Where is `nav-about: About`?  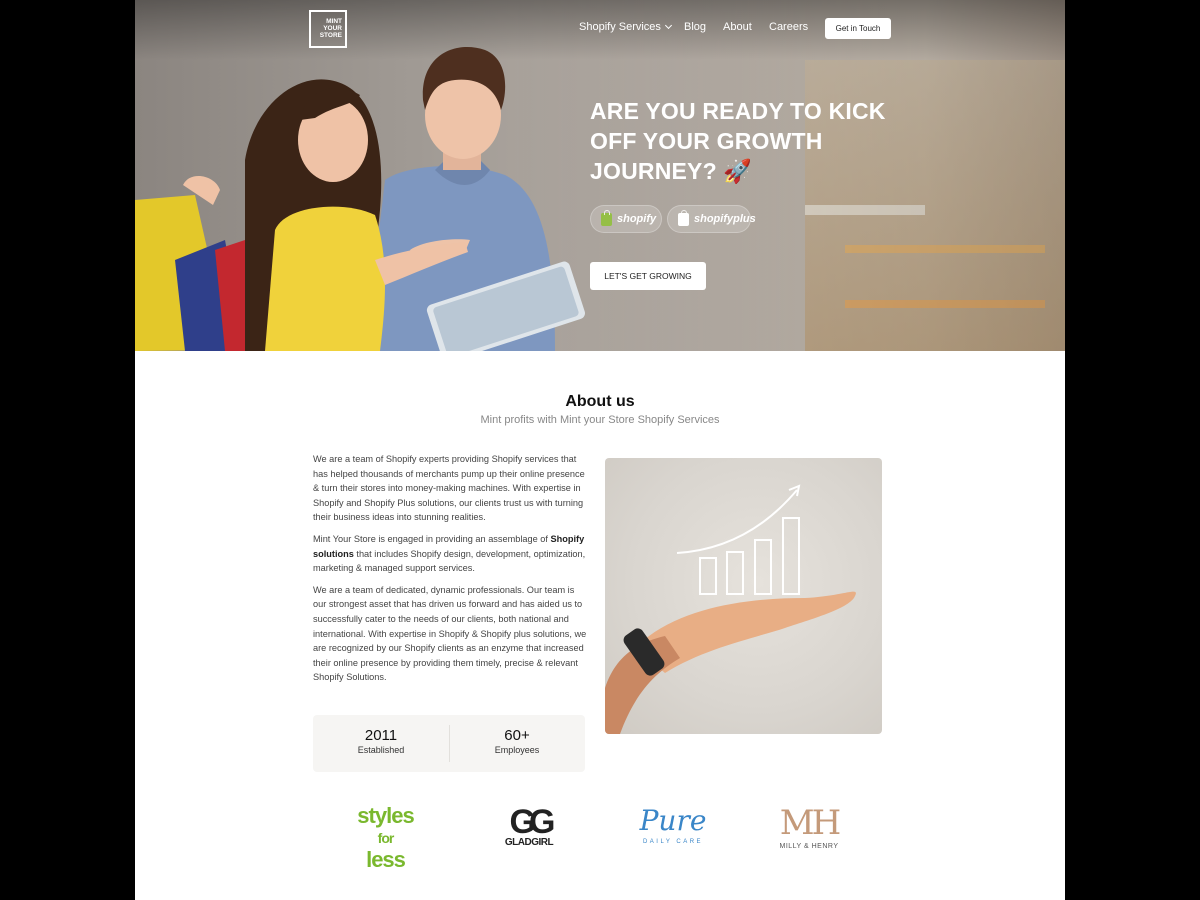 nav-about: About is located at coordinates (737, 27).